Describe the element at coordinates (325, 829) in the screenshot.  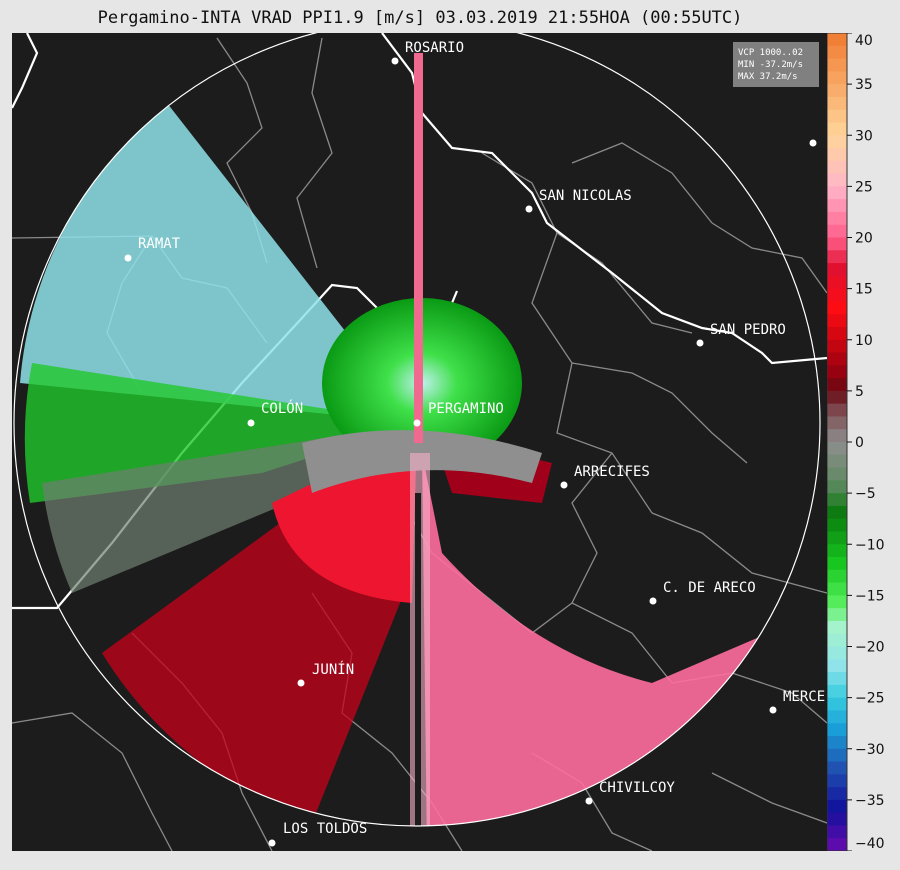
I see `city-label-los-toldos: LOS TOLDOS` at that location.